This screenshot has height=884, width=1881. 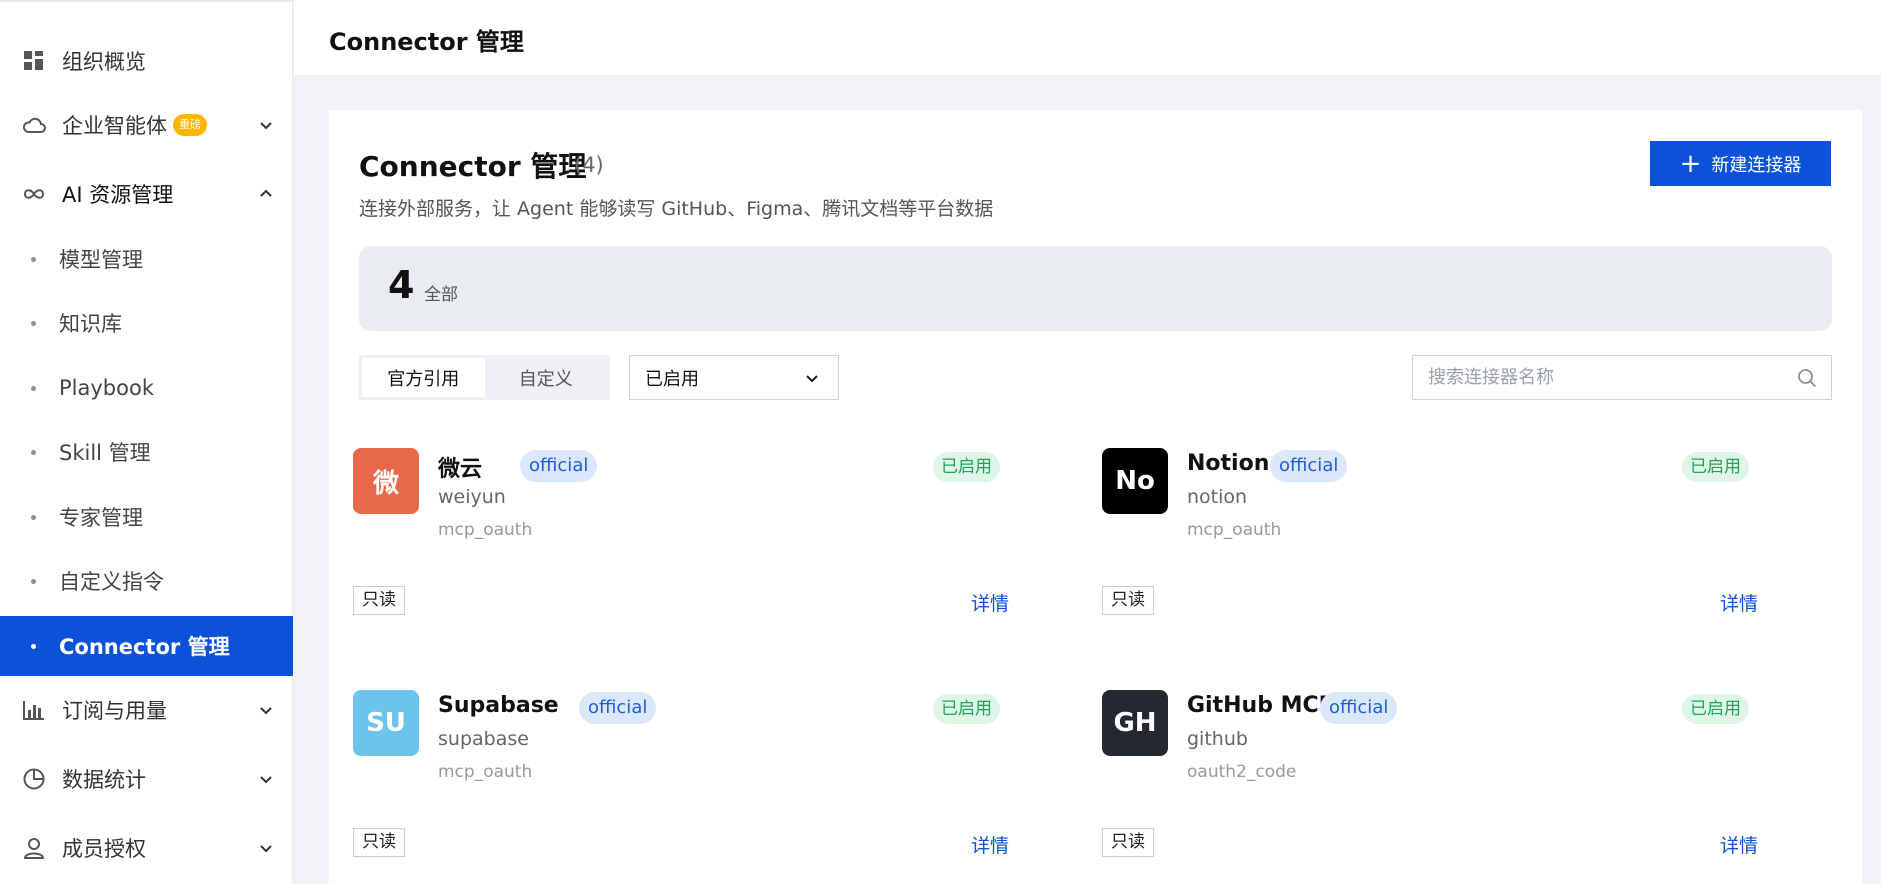 I want to click on sidebar-item-label: 数据统计, so click(x=104, y=780).